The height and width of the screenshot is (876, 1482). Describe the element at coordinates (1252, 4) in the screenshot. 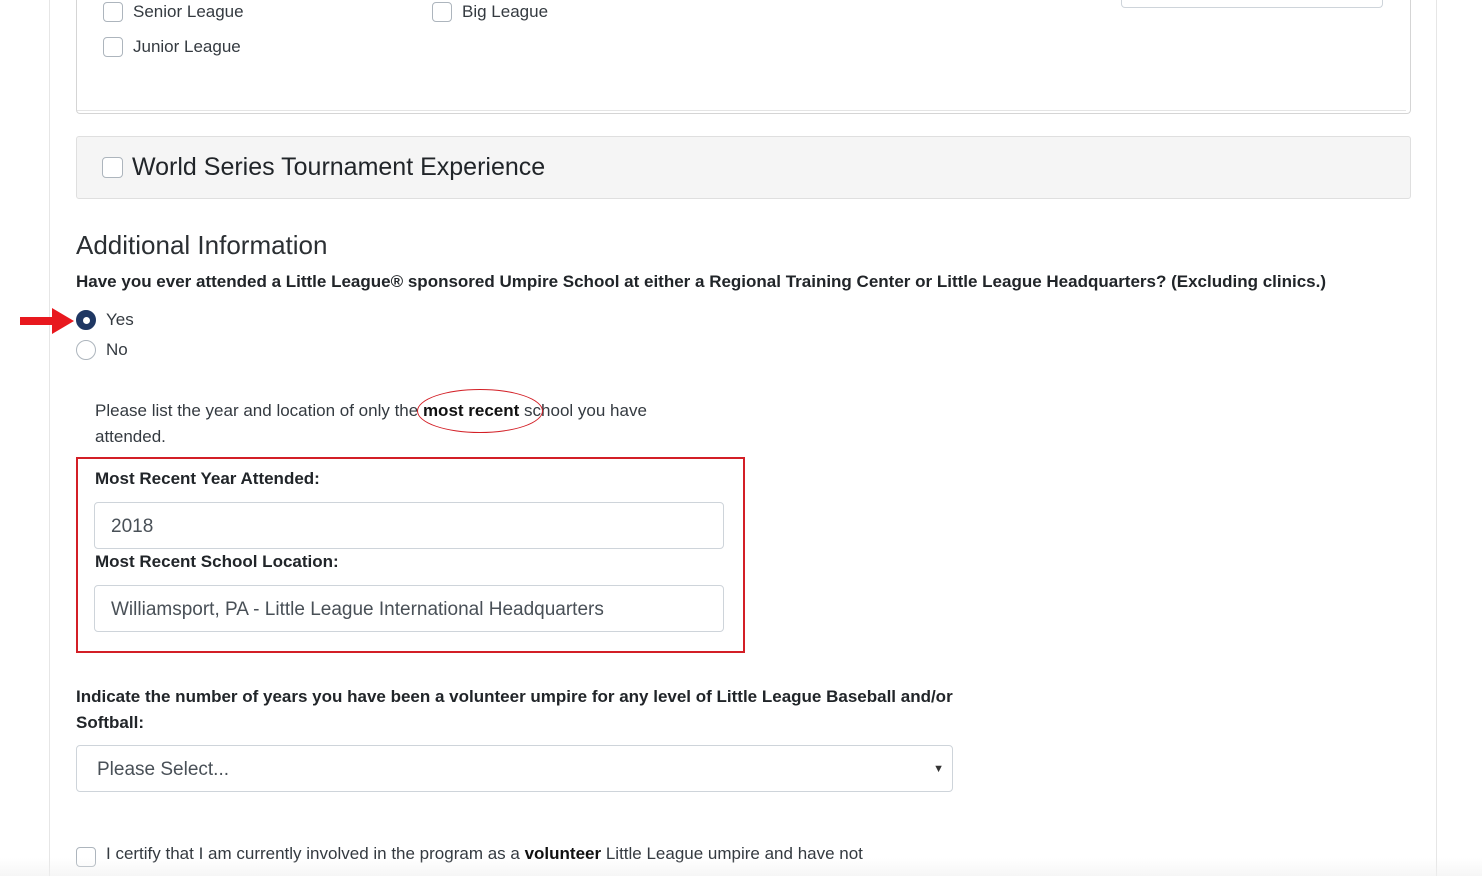

I see `experience-side-field` at that location.